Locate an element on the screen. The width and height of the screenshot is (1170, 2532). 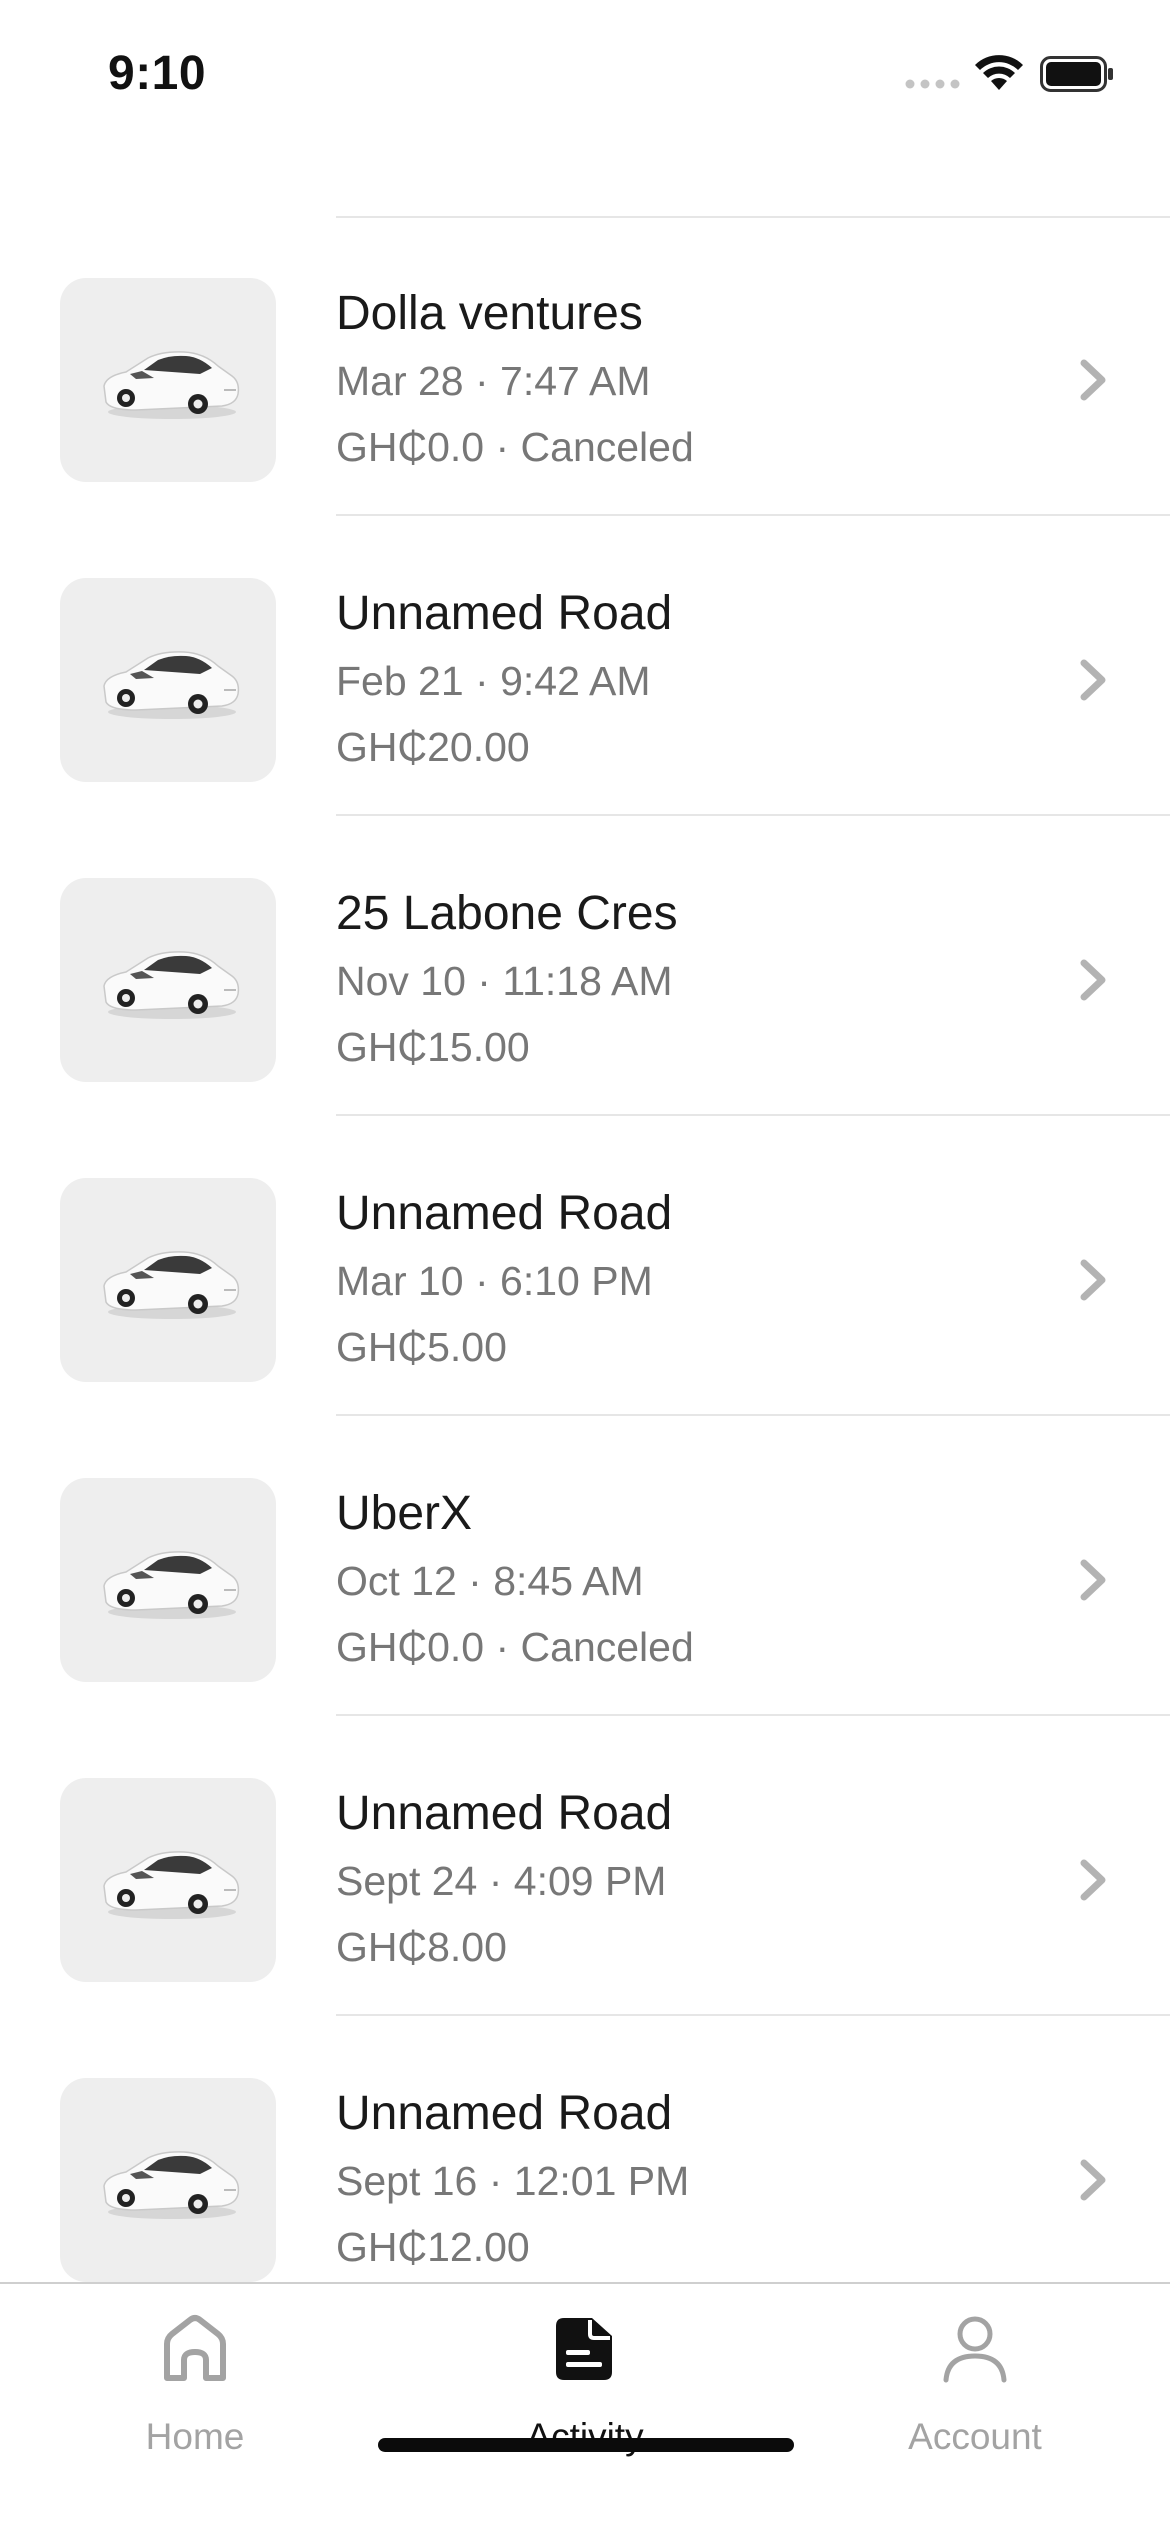
trip-fare: GH₵12.00 is located at coordinates (433, 2247).